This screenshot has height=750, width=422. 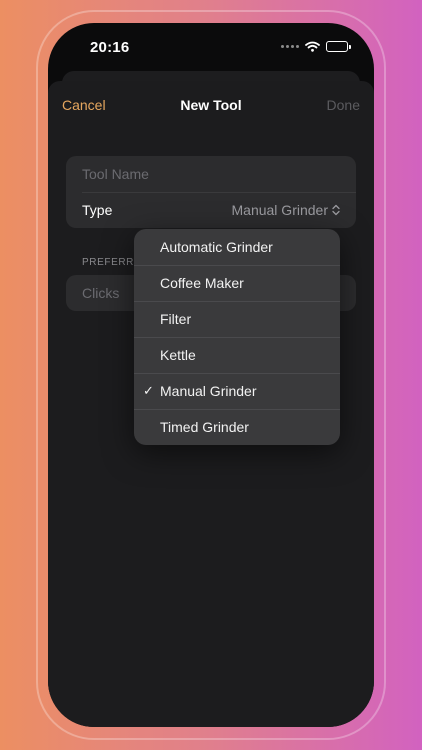 What do you see at coordinates (290, 46) in the screenshot?
I see `cellular-signal-icon` at bounding box center [290, 46].